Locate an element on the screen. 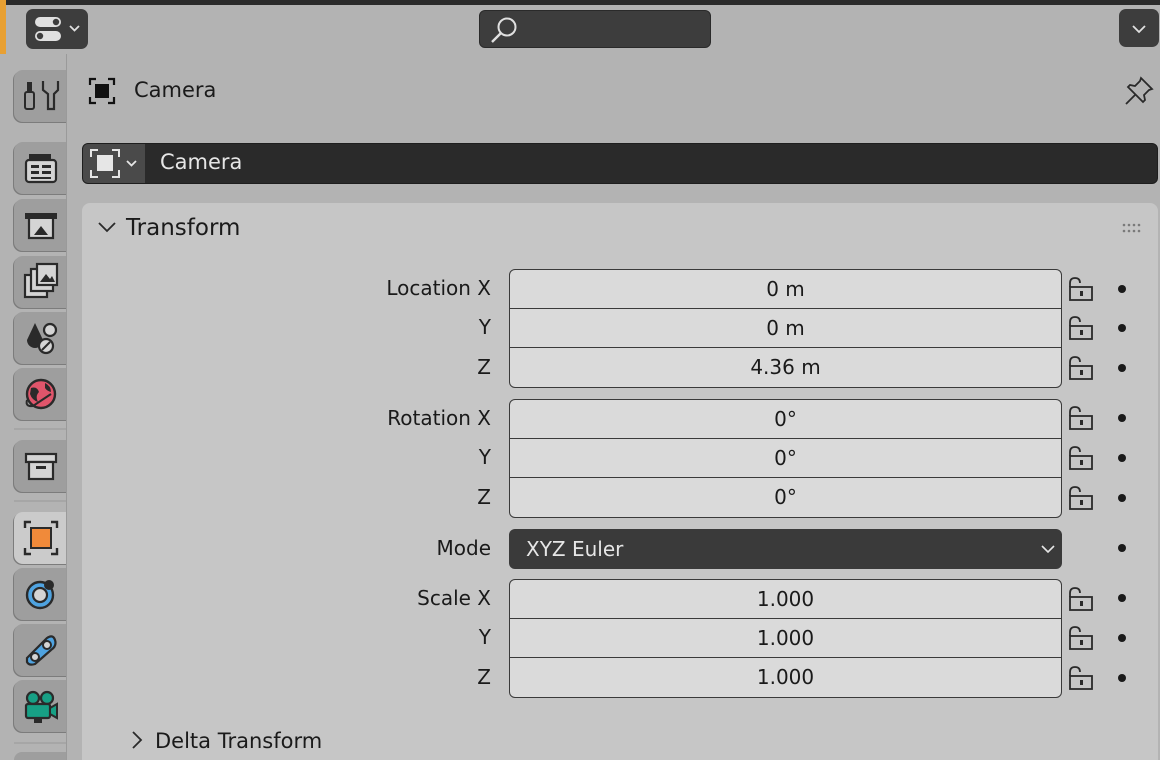 This screenshot has width=1160, height=760. tab-scene is located at coordinates (40, 338).